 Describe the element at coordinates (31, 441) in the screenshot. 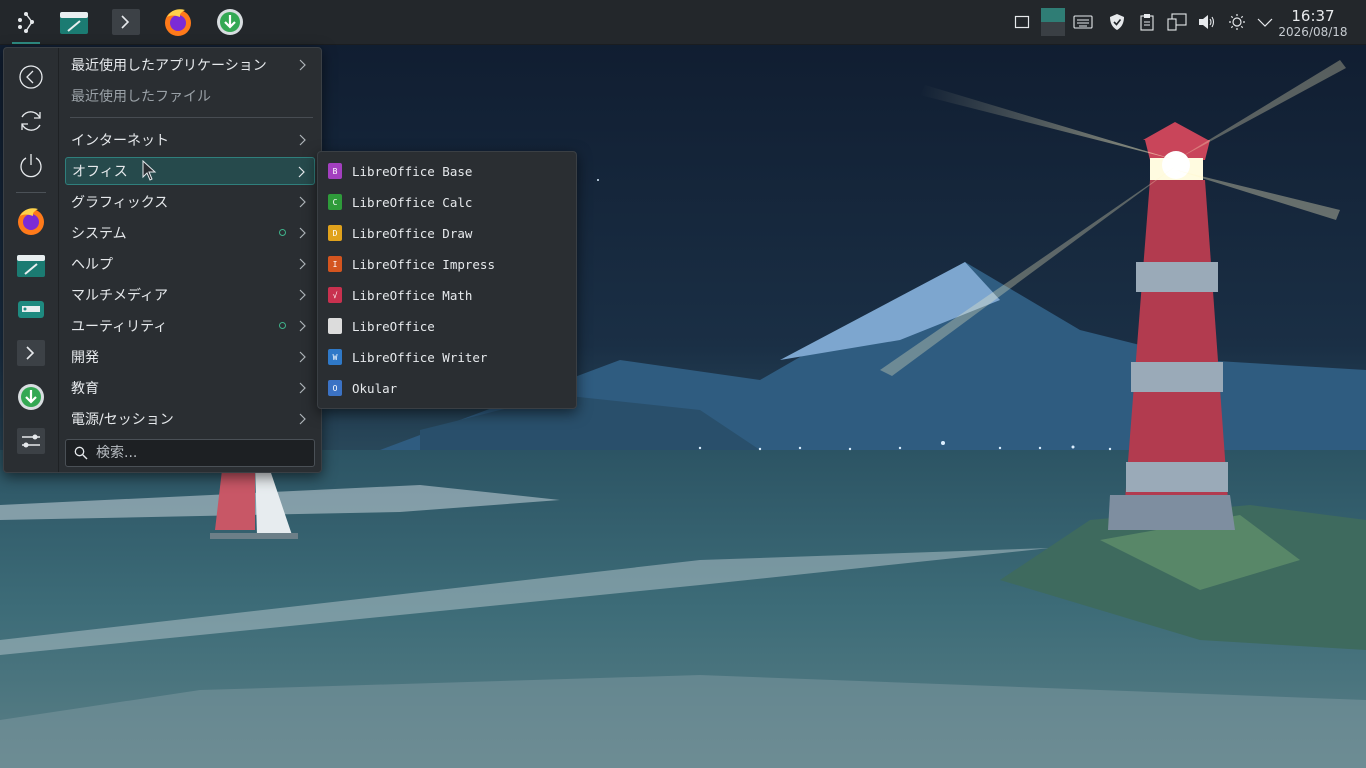

I see `favorite-system-settings` at that location.